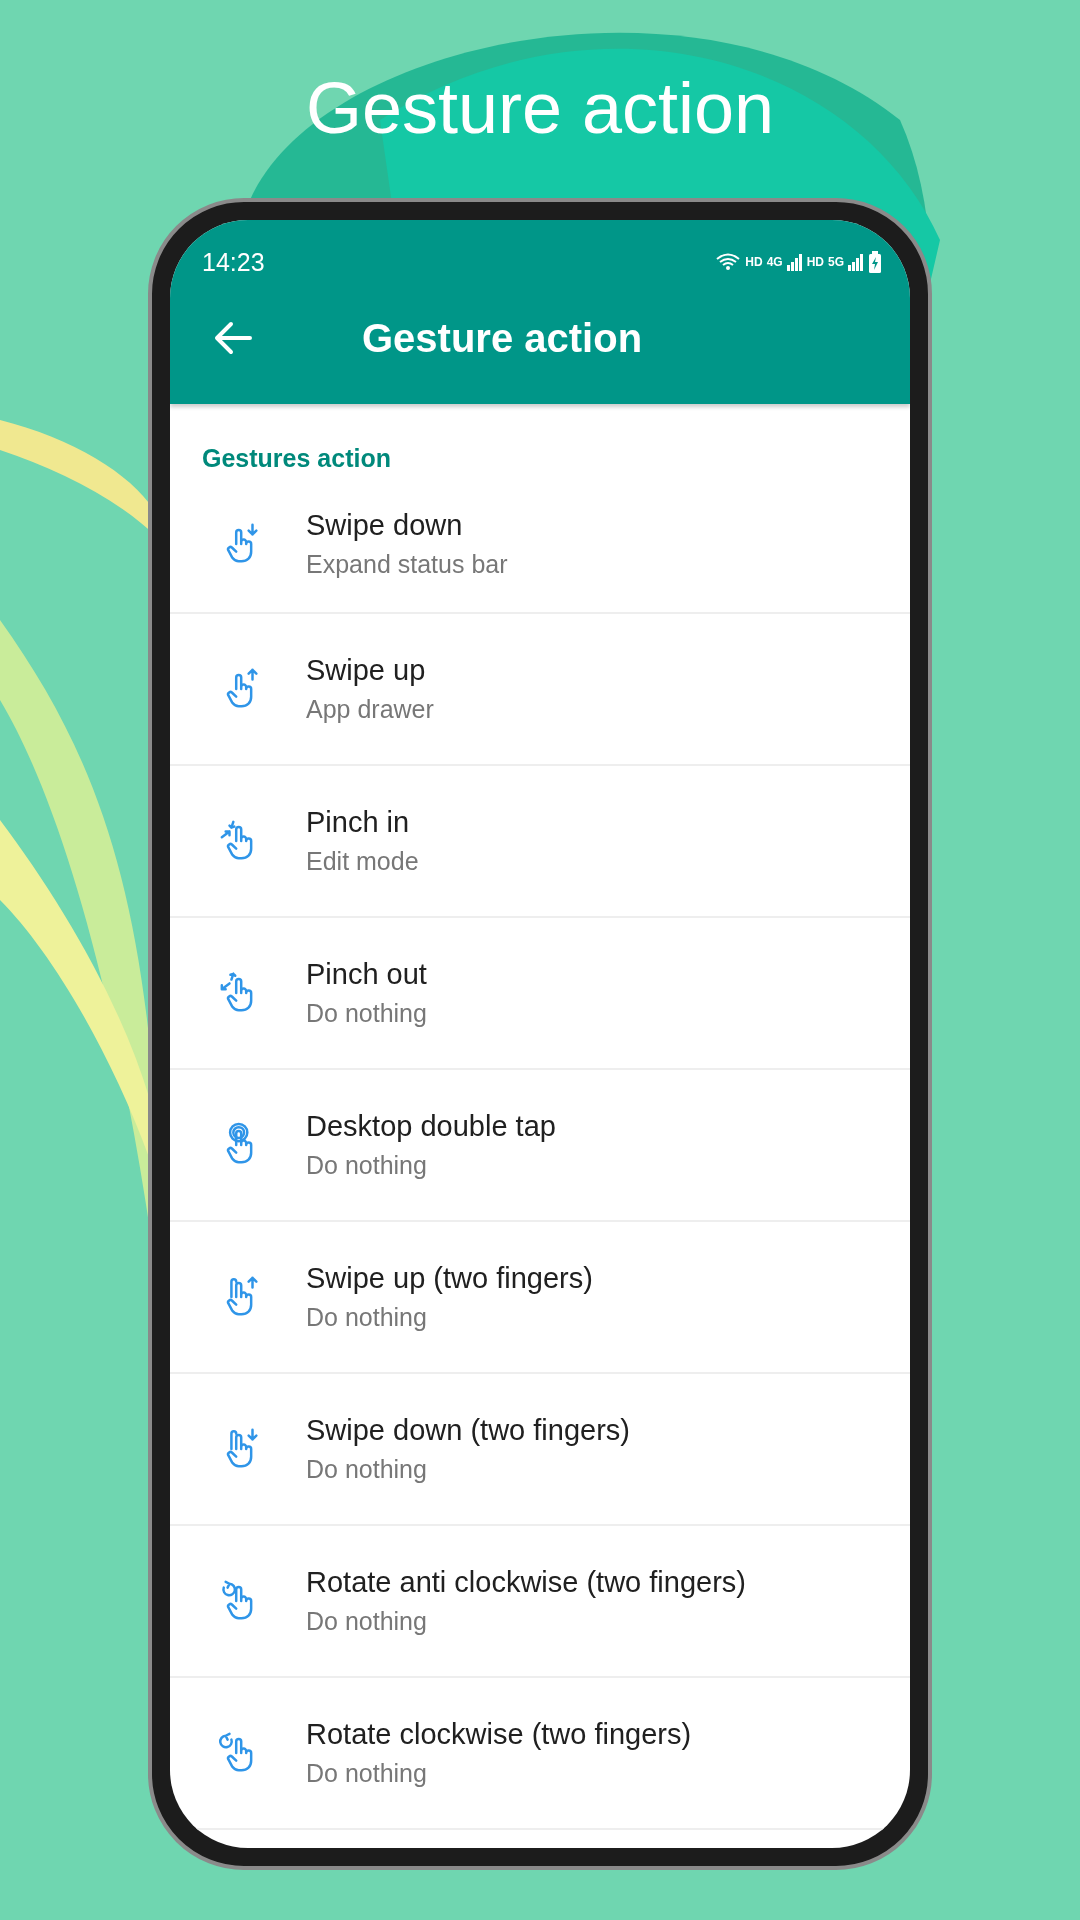 The image size is (1080, 1920). What do you see at coordinates (358, 822) in the screenshot?
I see `row-title: Pinch in` at bounding box center [358, 822].